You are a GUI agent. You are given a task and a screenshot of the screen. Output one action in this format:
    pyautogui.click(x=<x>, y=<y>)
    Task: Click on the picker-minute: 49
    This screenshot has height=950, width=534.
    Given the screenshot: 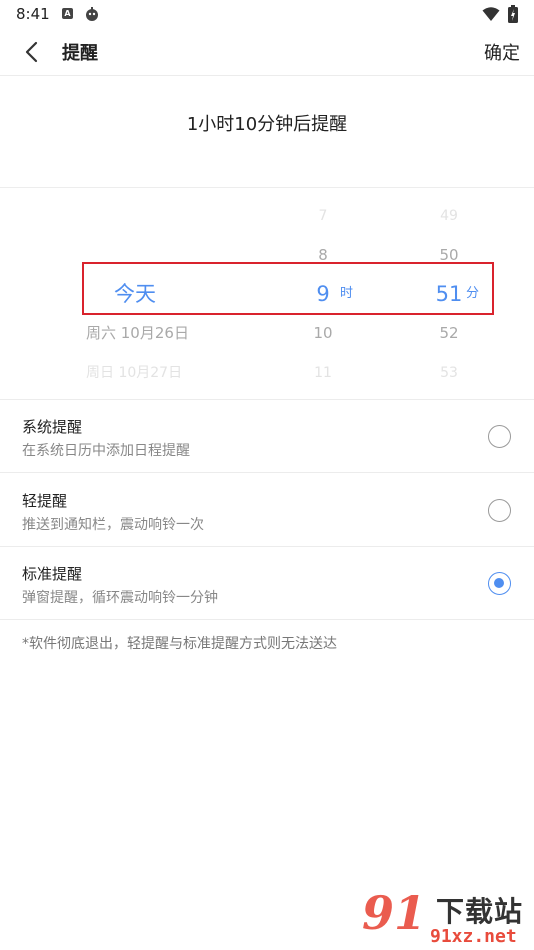 What is the action you would take?
    pyautogui.click(x=449, y=216)
    